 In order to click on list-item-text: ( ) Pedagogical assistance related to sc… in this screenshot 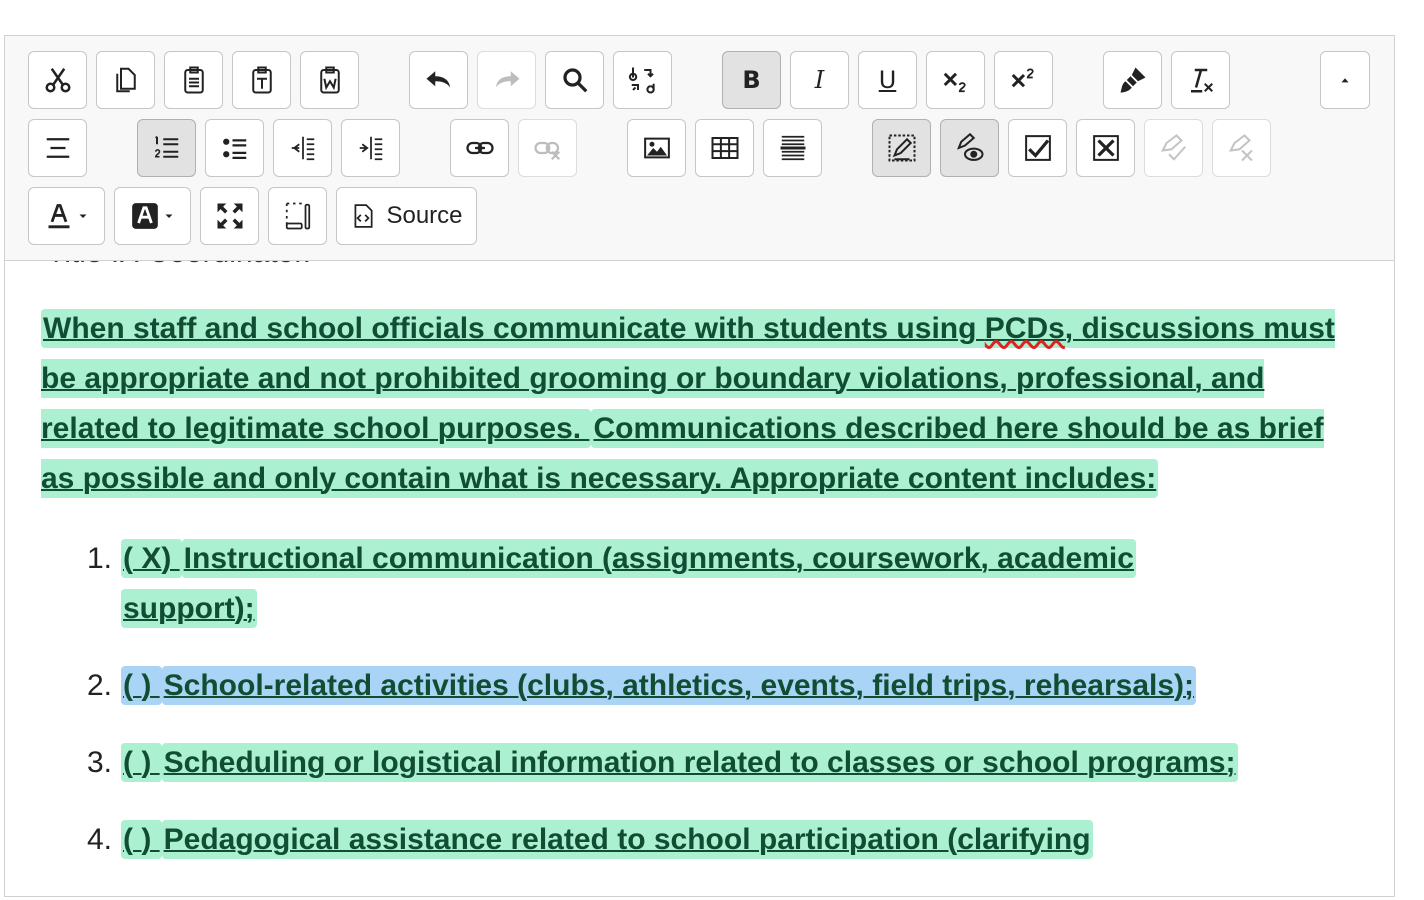, I will do `click(607, 840)`.